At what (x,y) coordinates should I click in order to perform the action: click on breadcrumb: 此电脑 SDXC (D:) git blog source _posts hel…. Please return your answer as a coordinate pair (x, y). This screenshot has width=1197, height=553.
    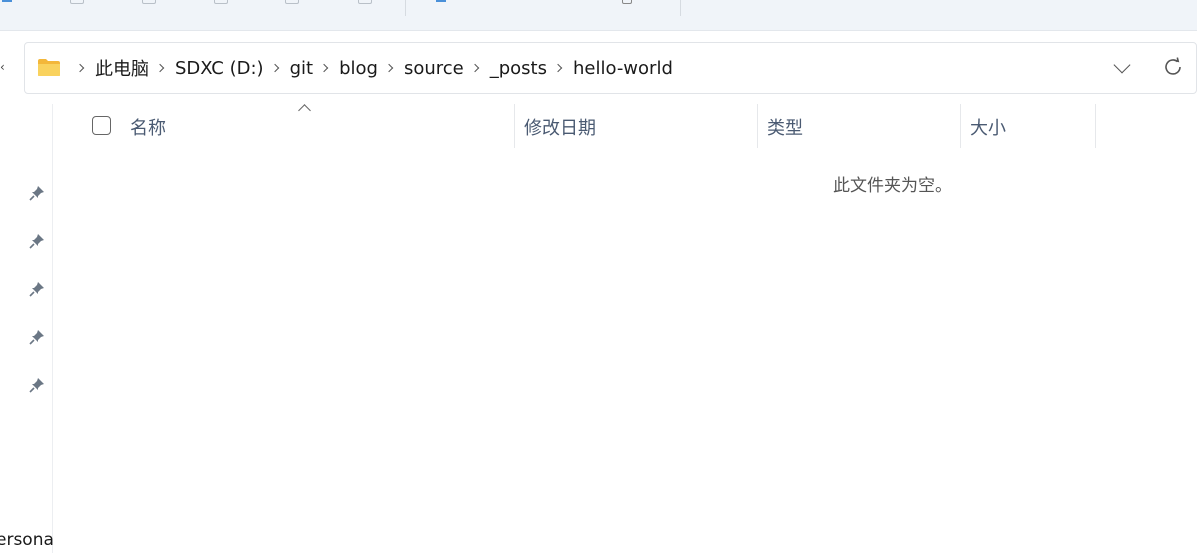
    Looking at the image, I should click on (371, 68).